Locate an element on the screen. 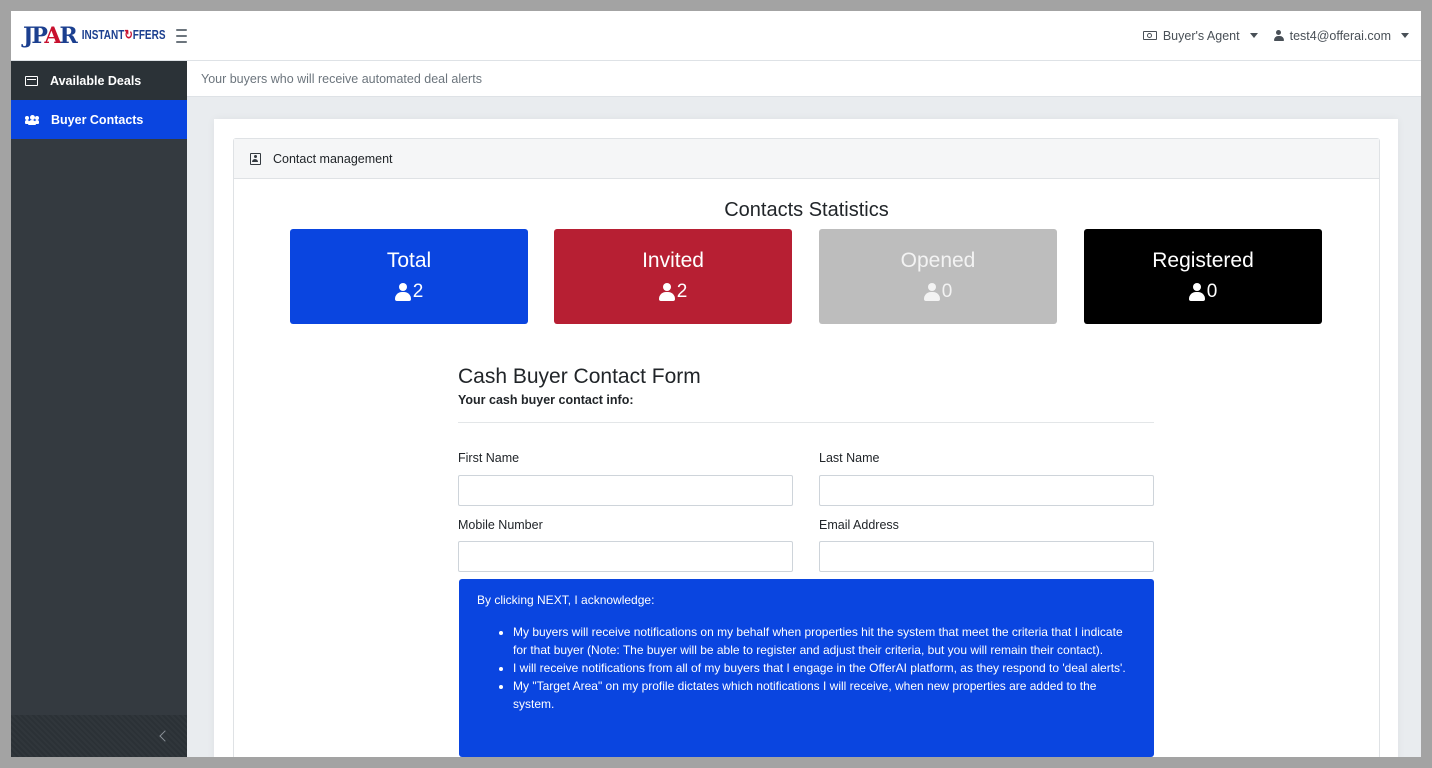 The height and width of the screenshot is (768, 1432). stat-total: Total 2 is located at coordinates (409, 276).